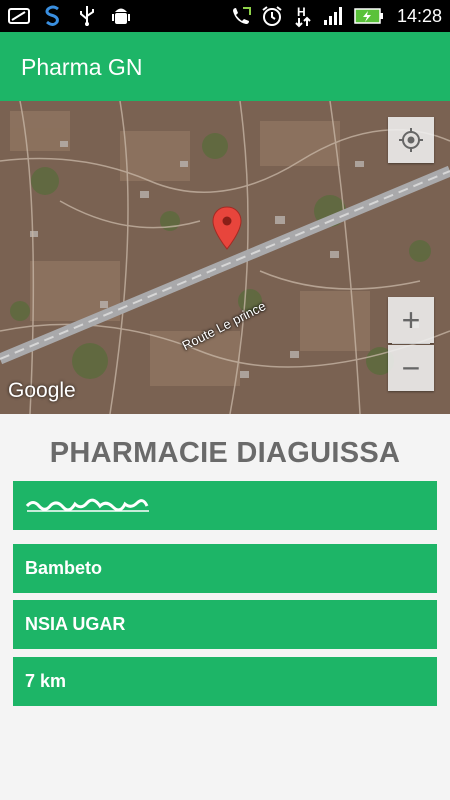 This screenshot has width=450, height=800. Describe the element at coordinates (227, 228) in the screenshot. I see `location-marker-icon` at that location.